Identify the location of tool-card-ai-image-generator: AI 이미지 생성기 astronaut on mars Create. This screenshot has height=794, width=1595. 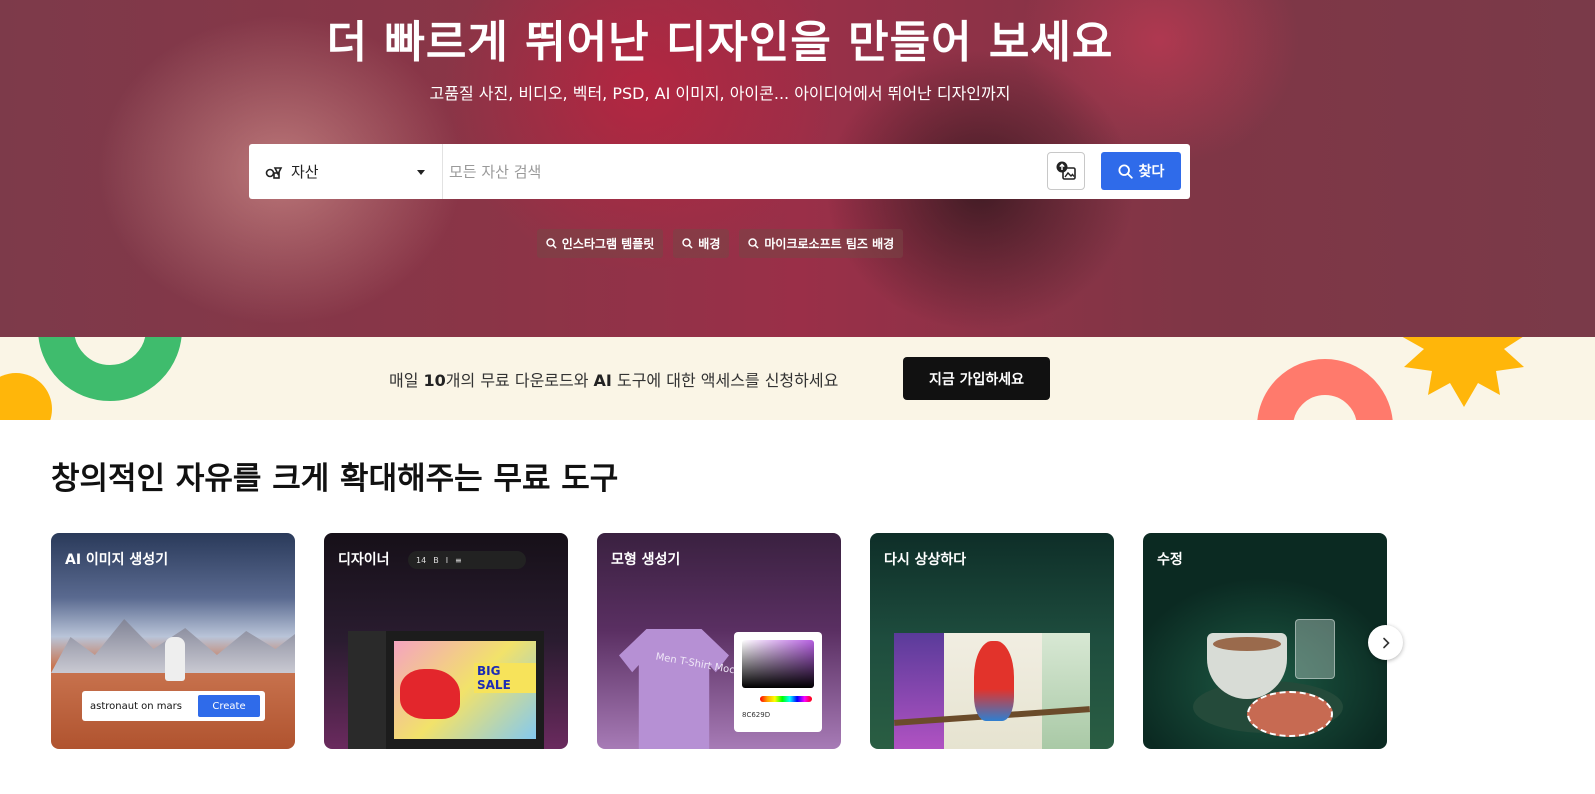
(173, 641).